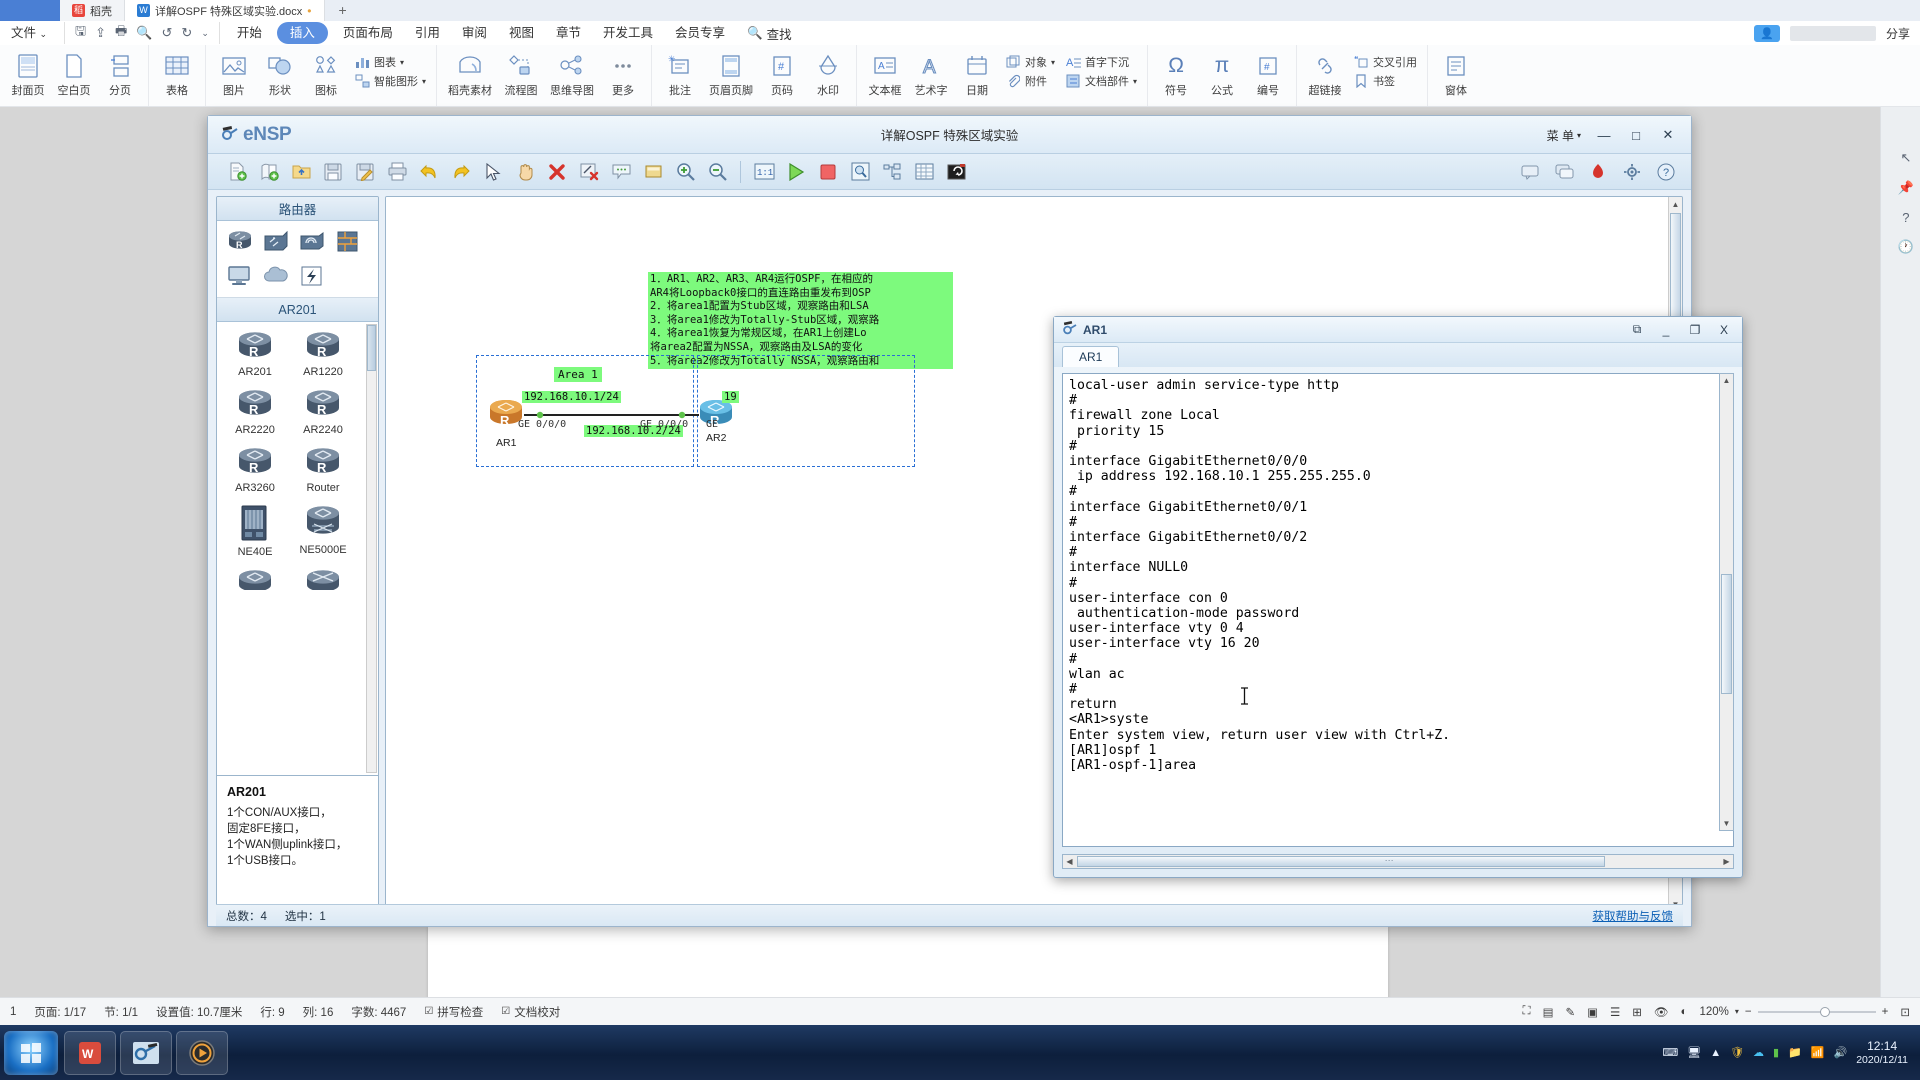  Describe the element at coordinates (782, 74) in the screenshot. I see `ribbon-page-number: # 页码` at that location.